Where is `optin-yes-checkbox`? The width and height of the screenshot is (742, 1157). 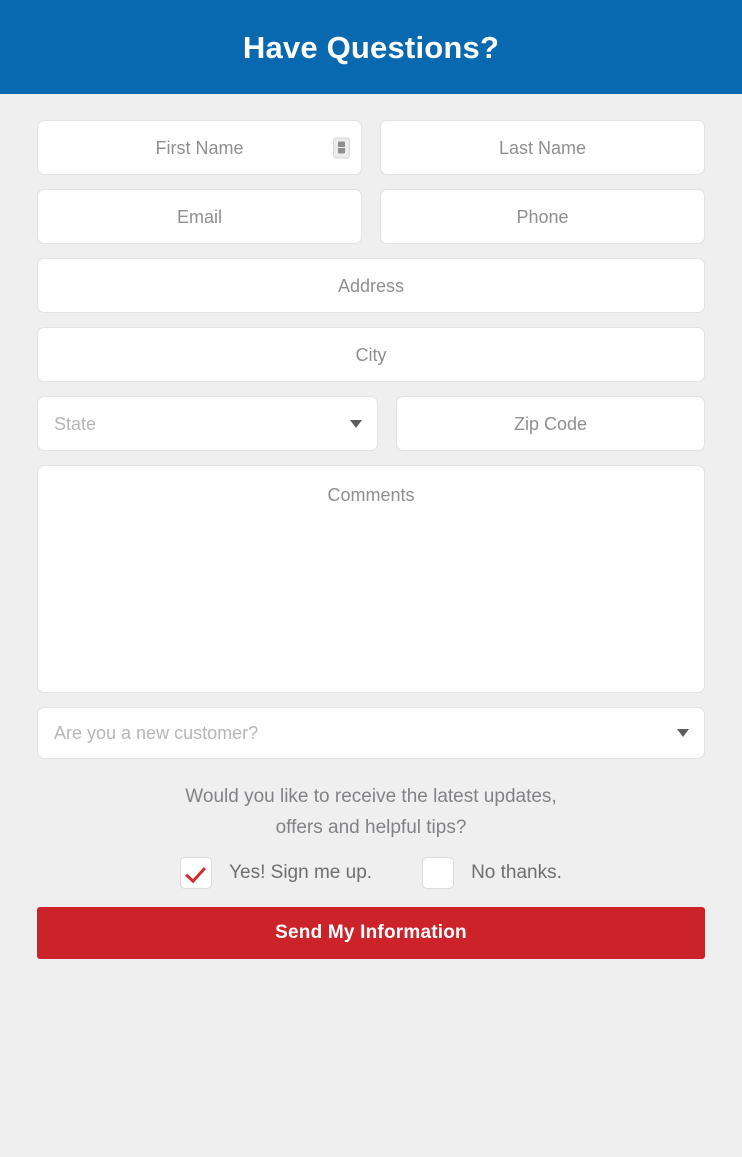
optin-yes-checkbox is located at coordinates (196, 873).